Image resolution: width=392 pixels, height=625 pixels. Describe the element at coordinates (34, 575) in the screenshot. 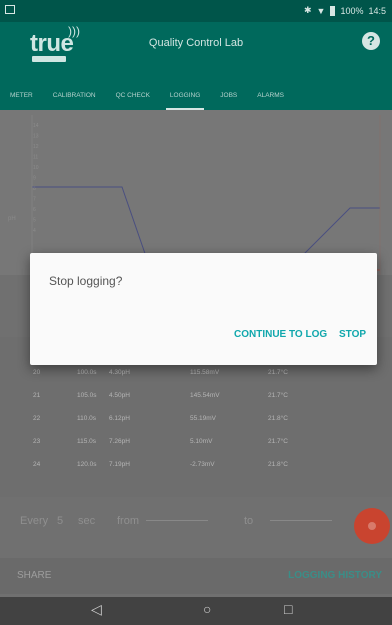

I see `share-button: SHARE` at that location.